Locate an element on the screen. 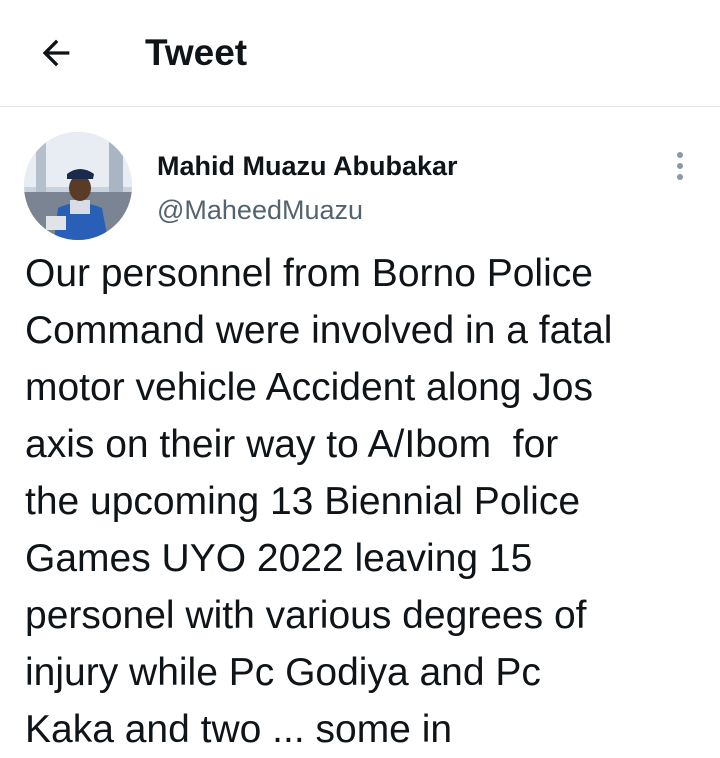  back-button is located at coordinates (56, 53).